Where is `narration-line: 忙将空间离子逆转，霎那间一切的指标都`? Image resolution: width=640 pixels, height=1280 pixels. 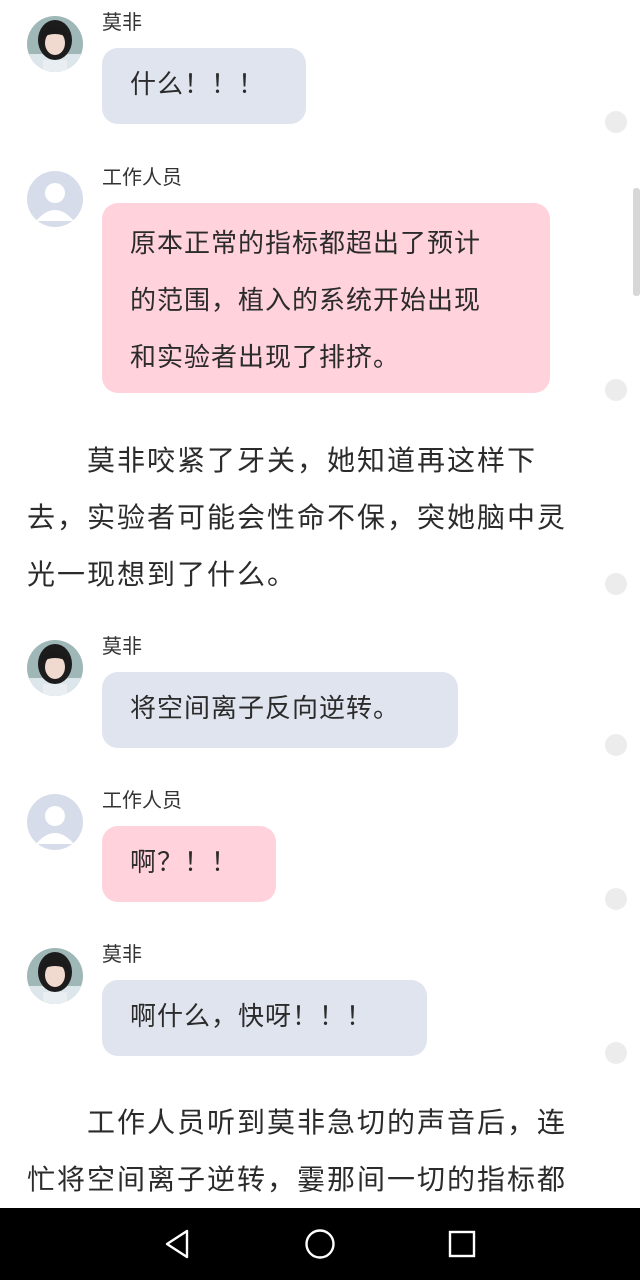
narration-line: 忙将空间离子逆转，霎那间一切的指标都 is located at coordinates (297, 1179).